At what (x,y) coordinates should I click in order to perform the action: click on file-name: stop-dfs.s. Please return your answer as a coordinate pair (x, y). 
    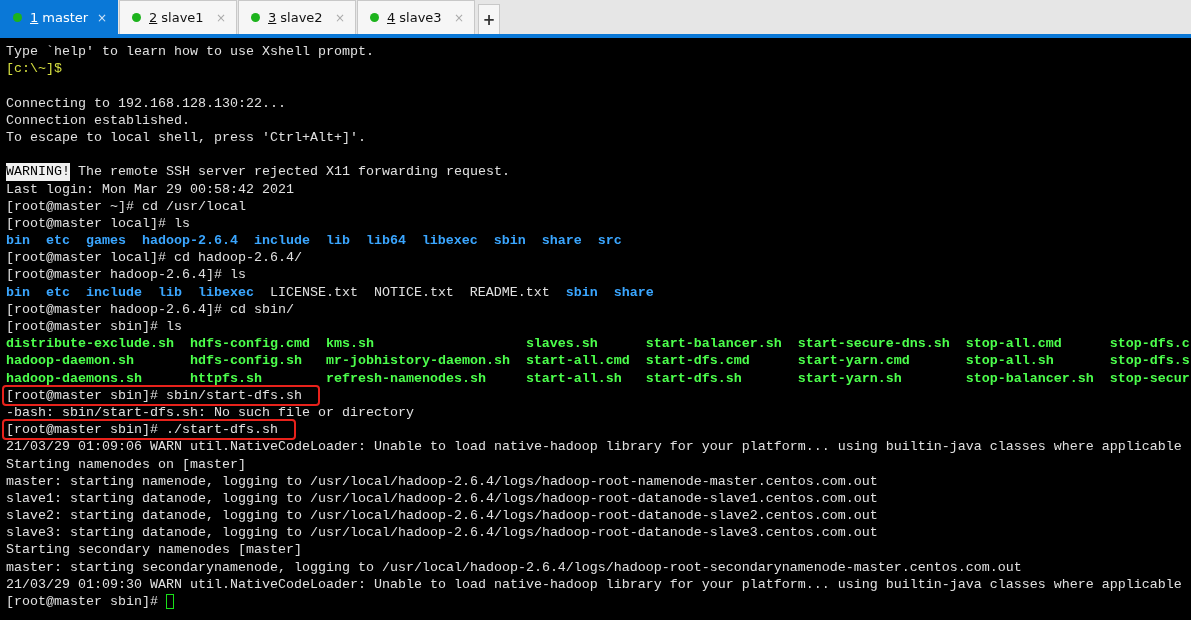
    Looking at the image, I should click on (1149, 361).